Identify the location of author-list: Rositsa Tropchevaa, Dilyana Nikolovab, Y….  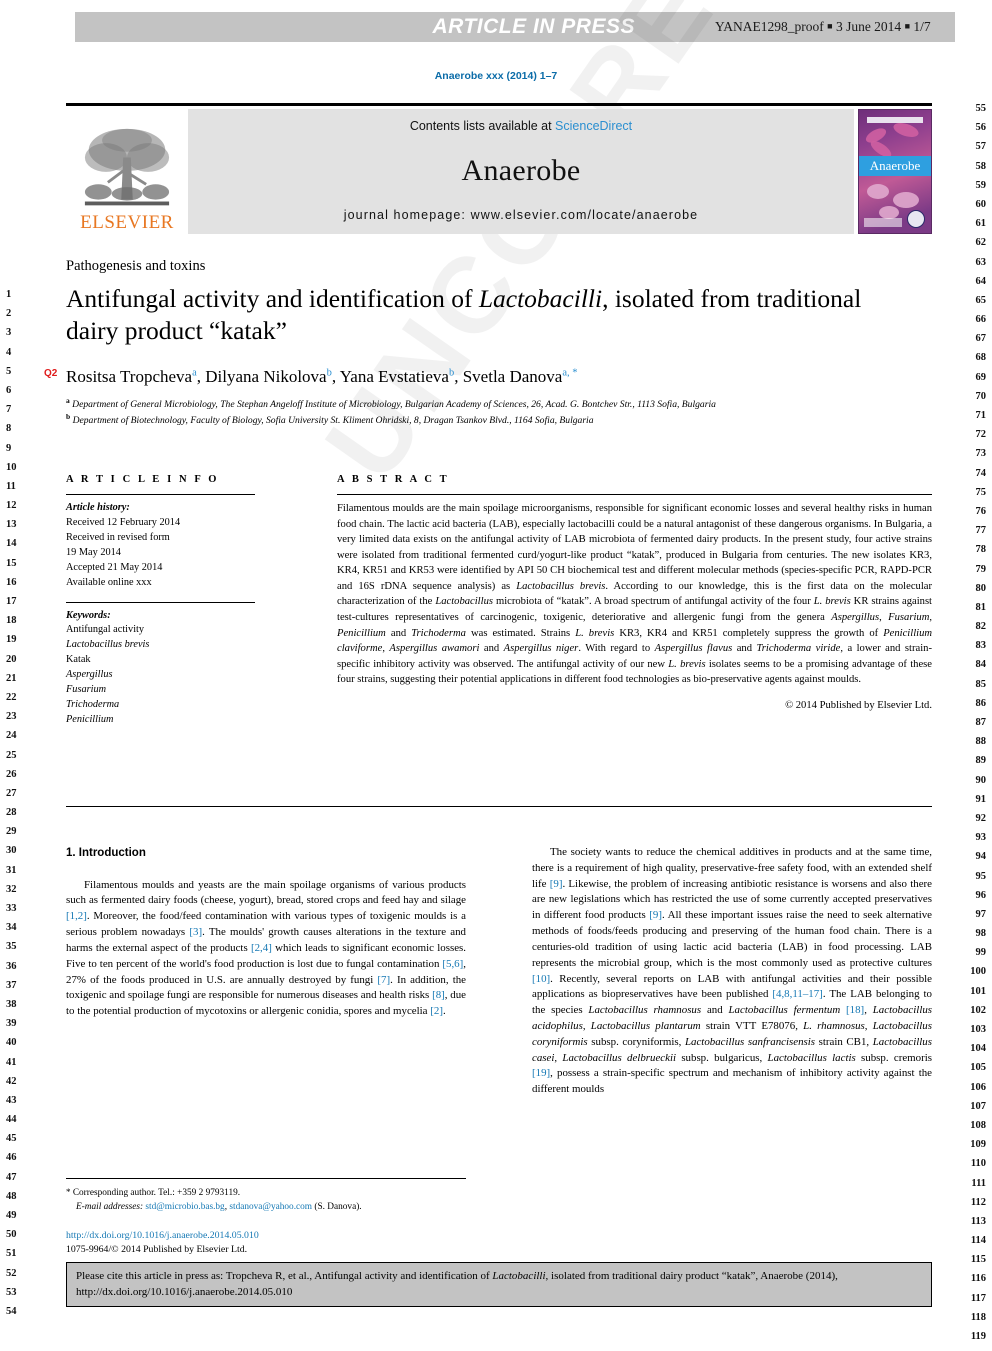
(322, 376).